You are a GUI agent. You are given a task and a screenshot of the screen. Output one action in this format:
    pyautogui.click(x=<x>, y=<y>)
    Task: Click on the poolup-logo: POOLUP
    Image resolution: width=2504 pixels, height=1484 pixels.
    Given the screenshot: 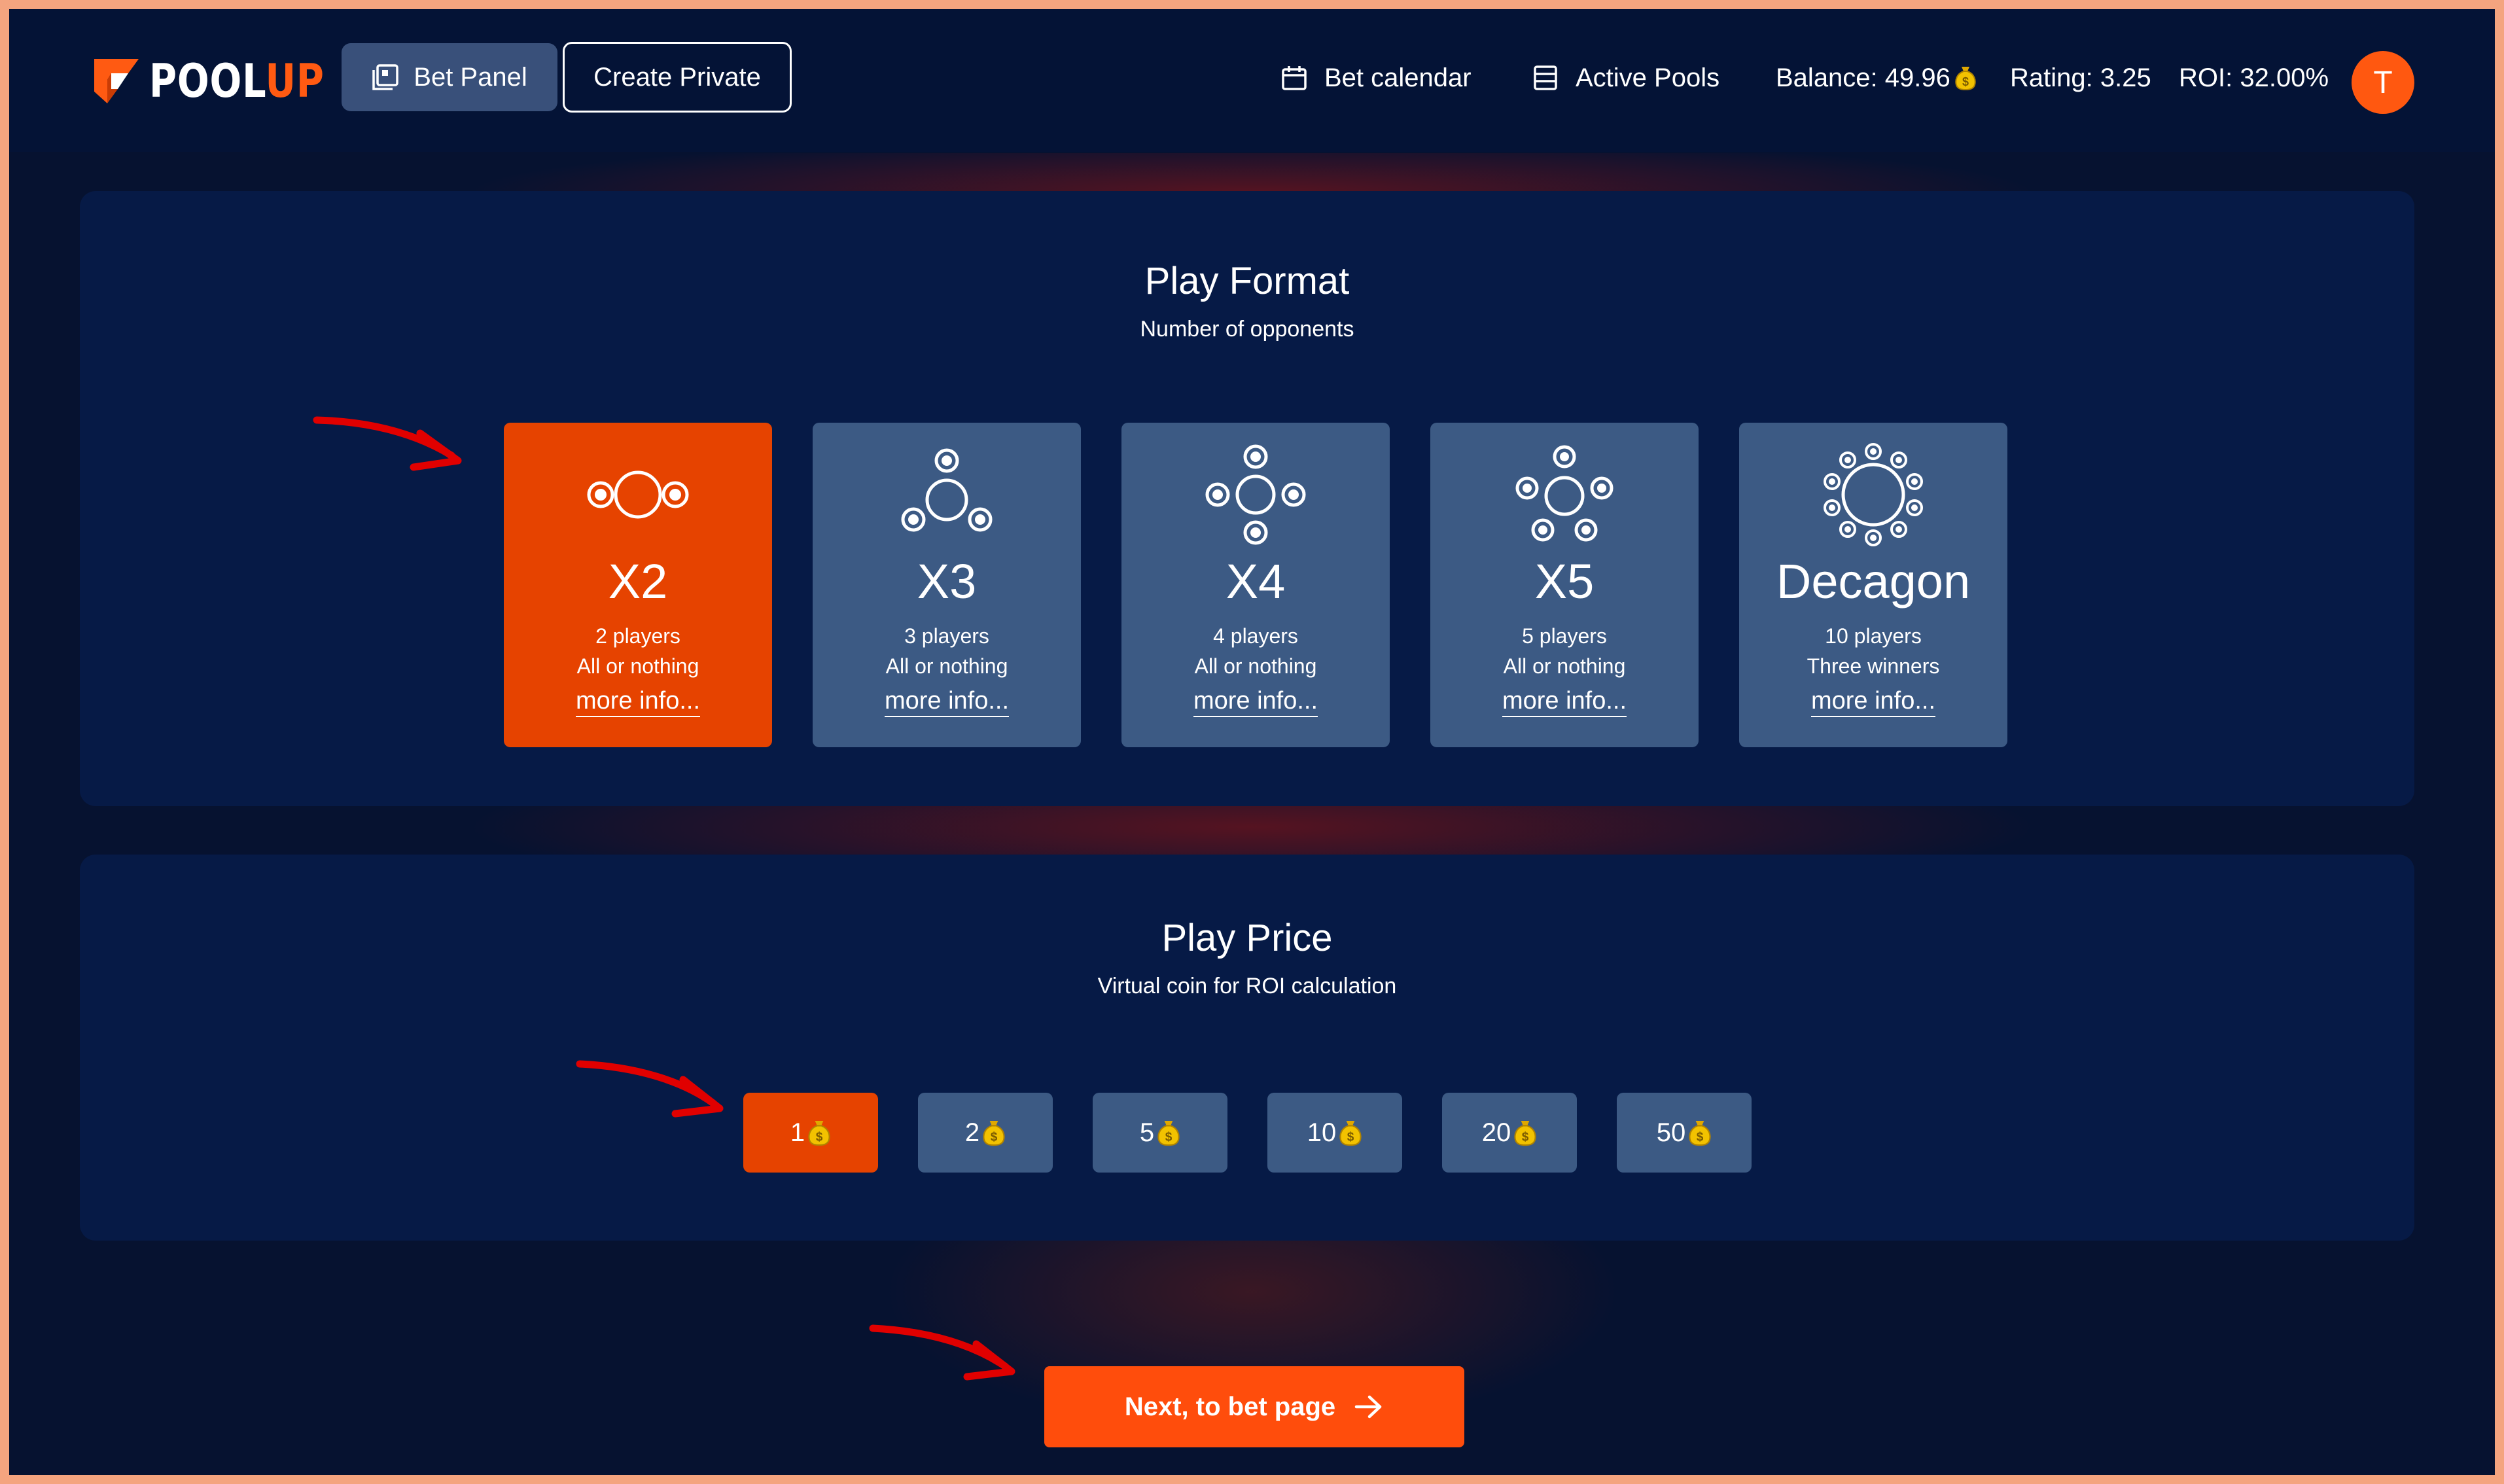 What is the action you would take?
    pyautogui.click(x=225, y=81)
    